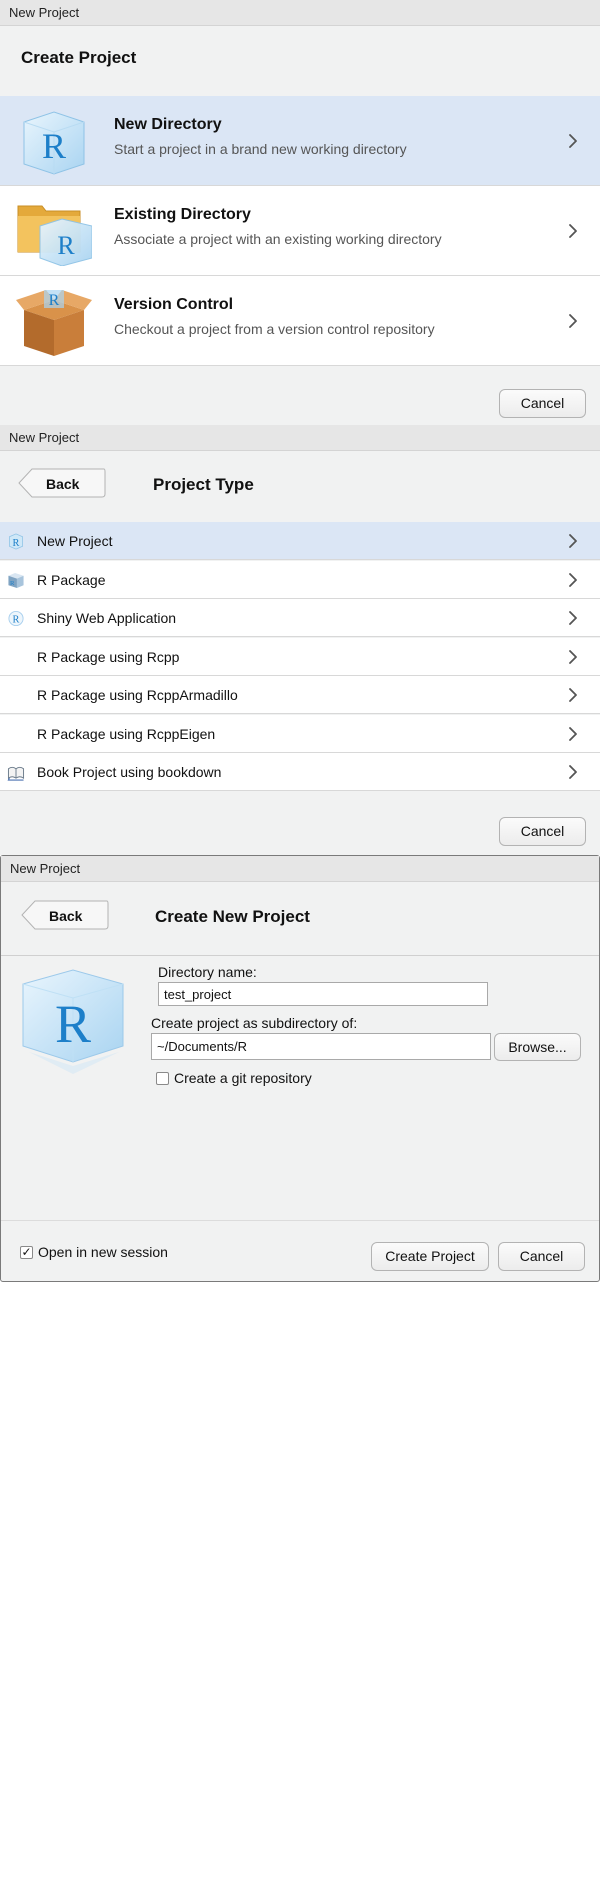 The width and height of the screenshot is (600, 1880). Describe the element at coordinates (16, 773) in the screenshot. I see `book-icon` at that location.